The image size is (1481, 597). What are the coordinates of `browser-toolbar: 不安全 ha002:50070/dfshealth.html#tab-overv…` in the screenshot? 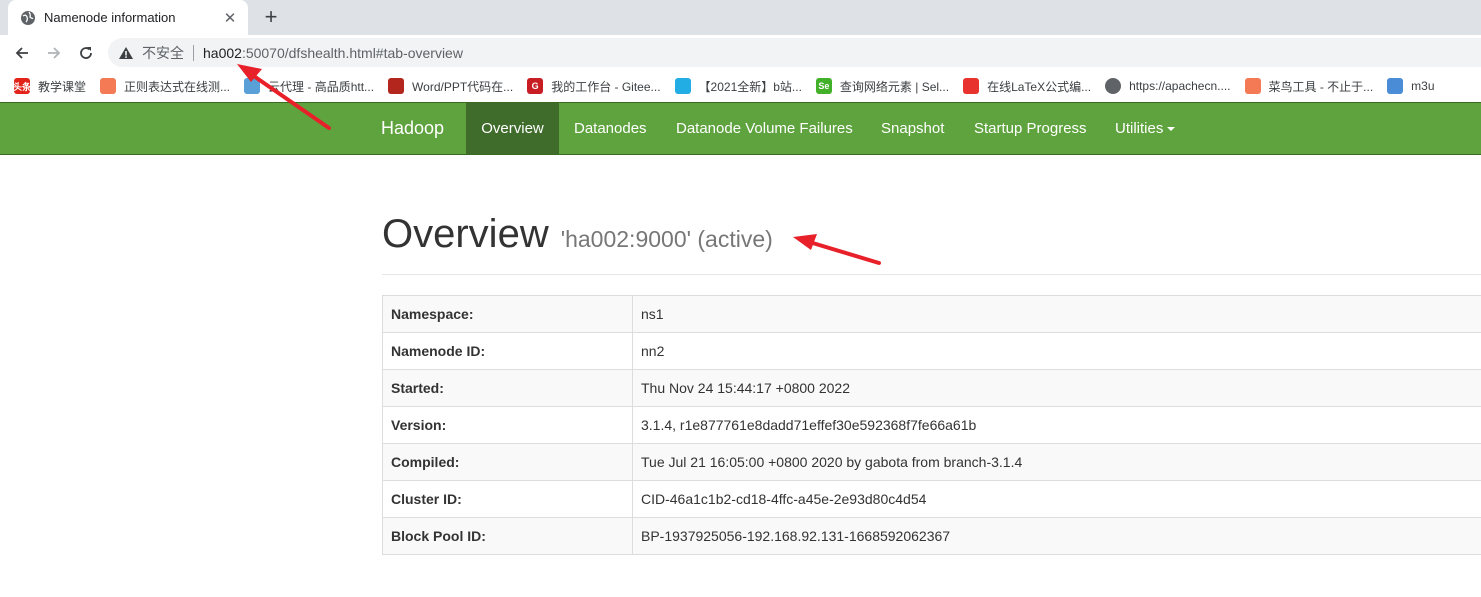 It's located at (740, 52).